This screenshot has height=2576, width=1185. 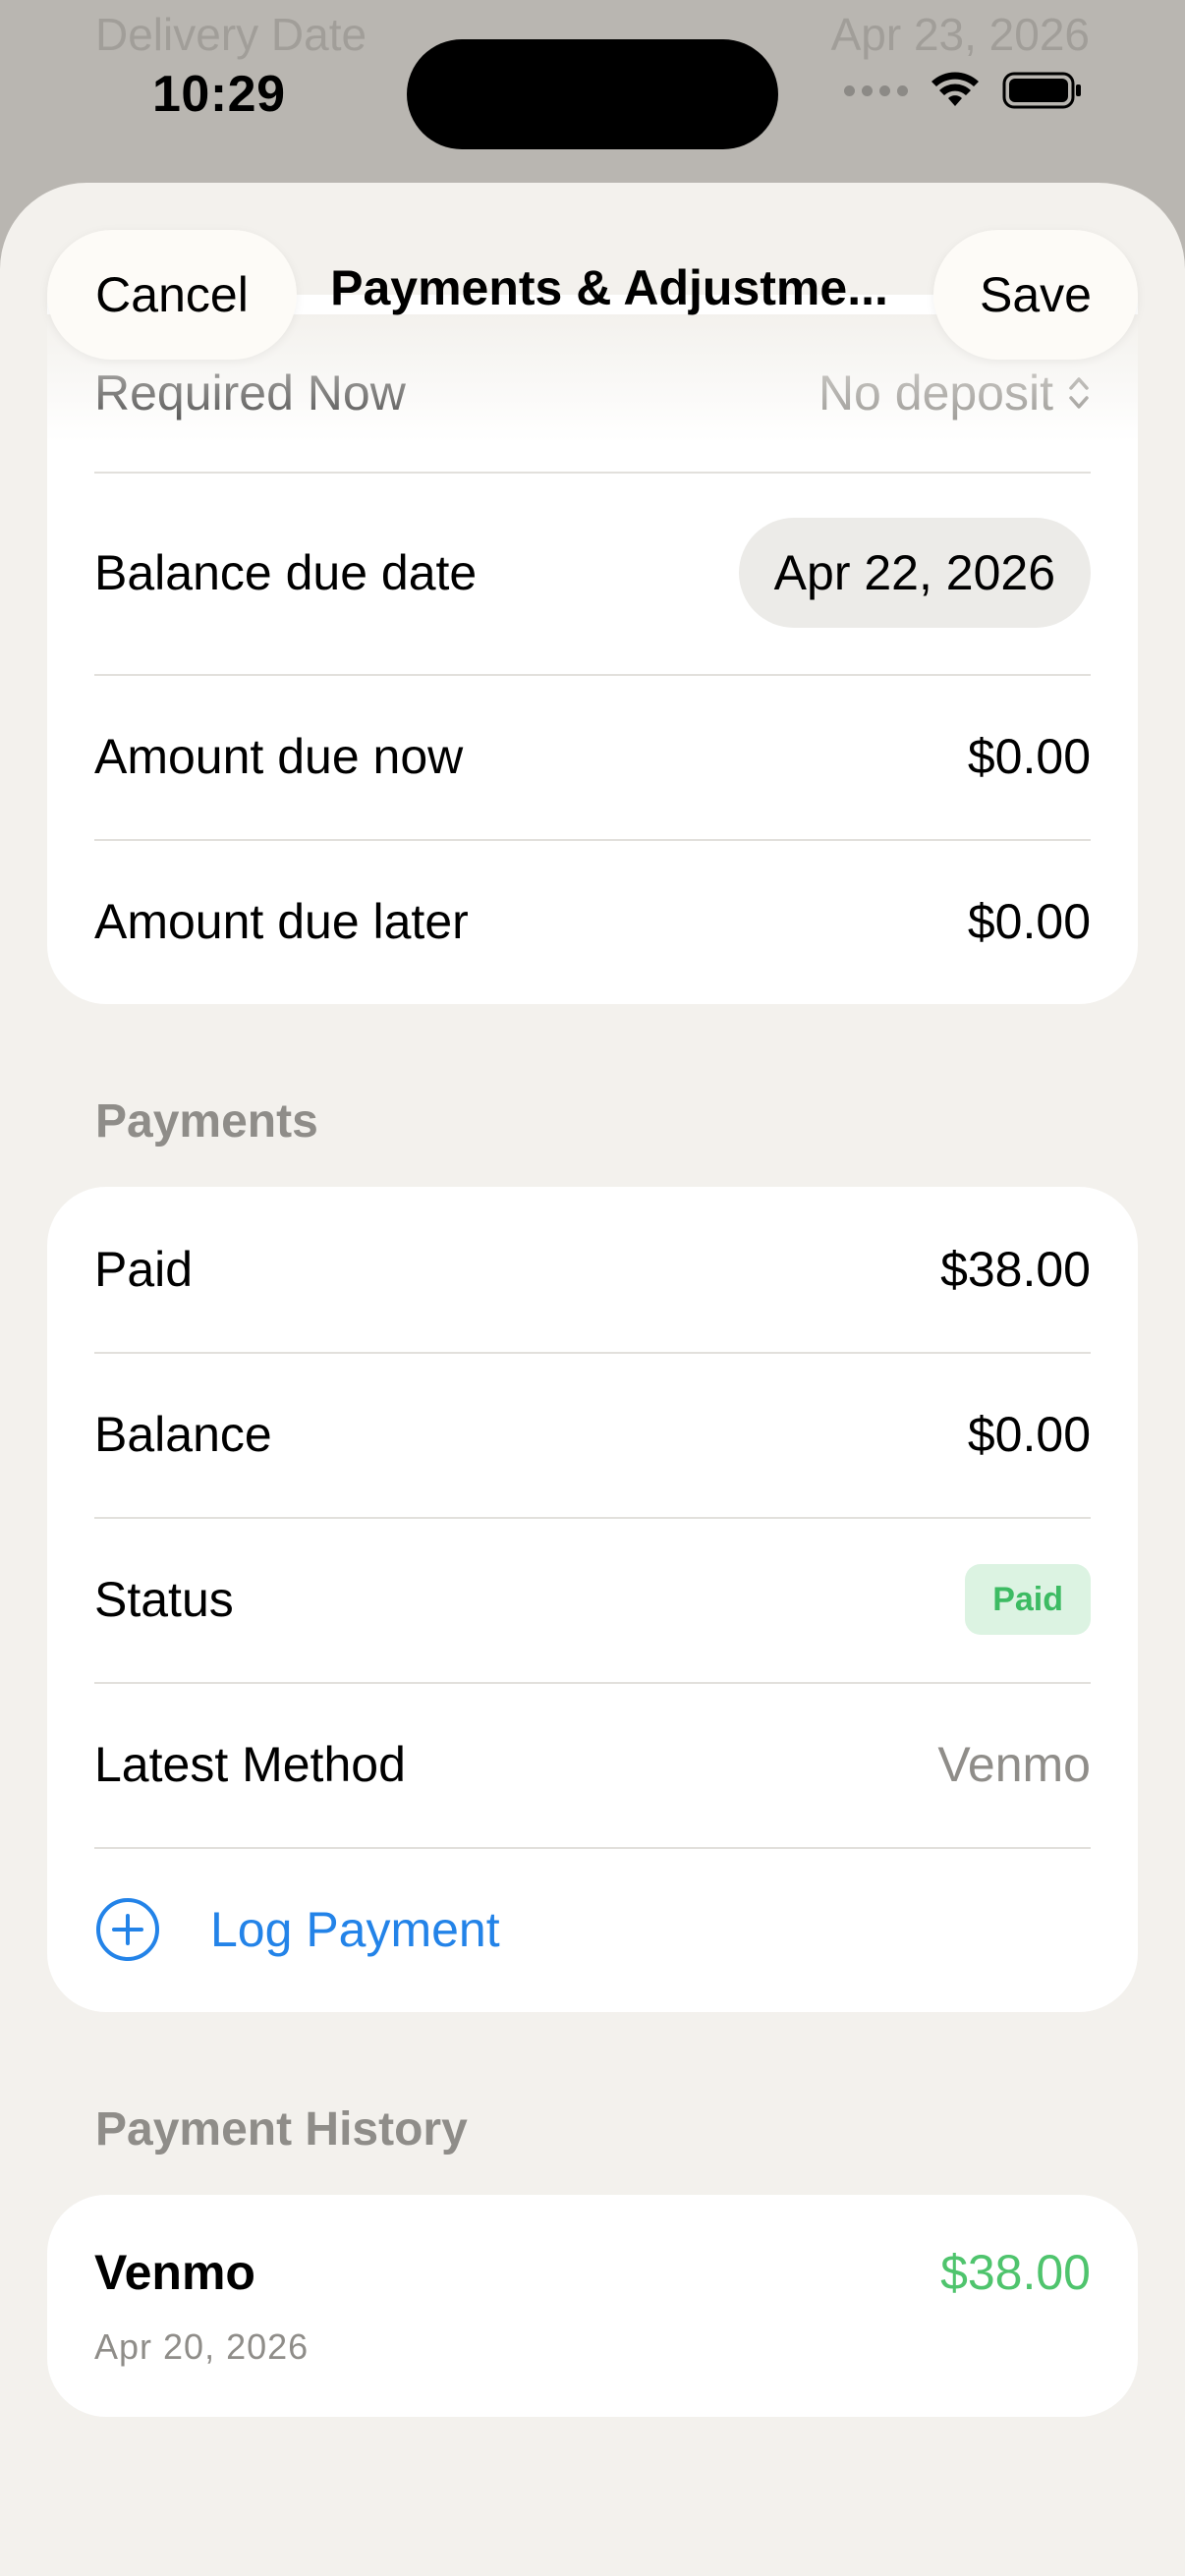 What do you see at coordinates (1029, 921) in the screenshot?
I see `amount-due-later-value: $0.00` at bounding box center [1029, 921].